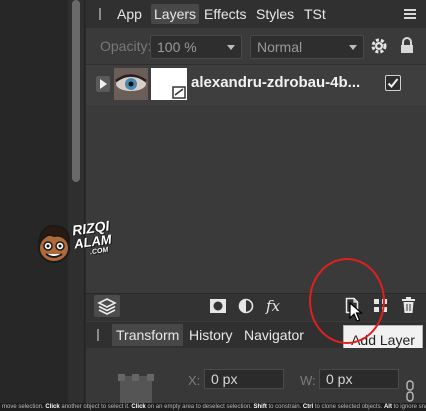 Image resolution: width=426 pixels, height=411 pixels. I want to click on status-text: to constrain., so click(284, 407).